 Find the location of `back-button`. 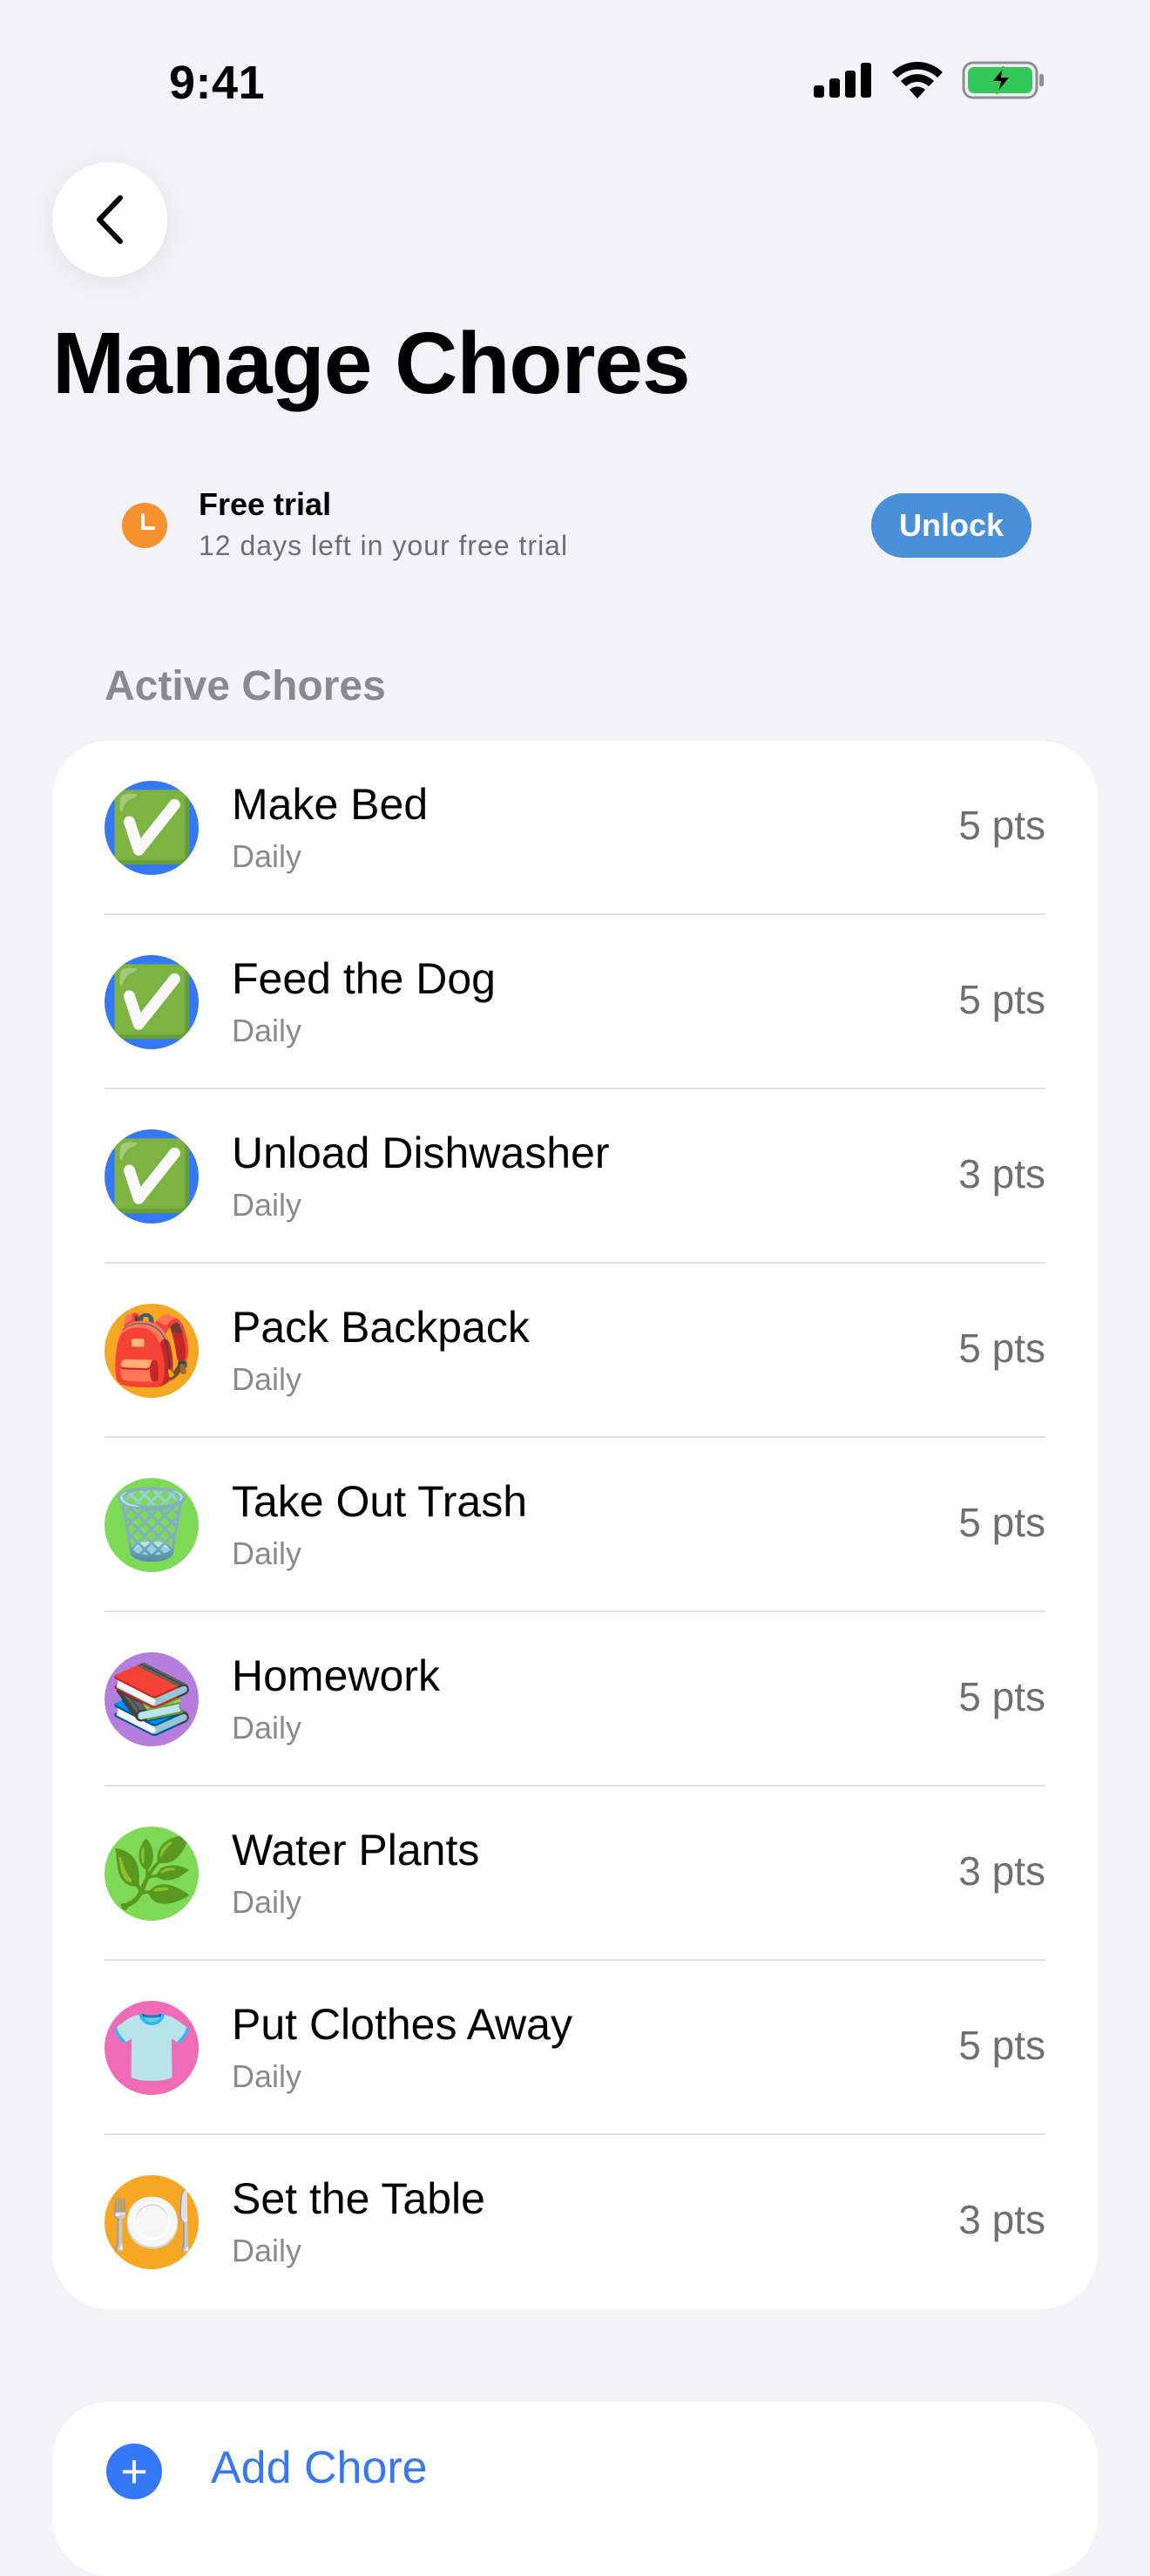

back-button is located at coordinates (109, 220).